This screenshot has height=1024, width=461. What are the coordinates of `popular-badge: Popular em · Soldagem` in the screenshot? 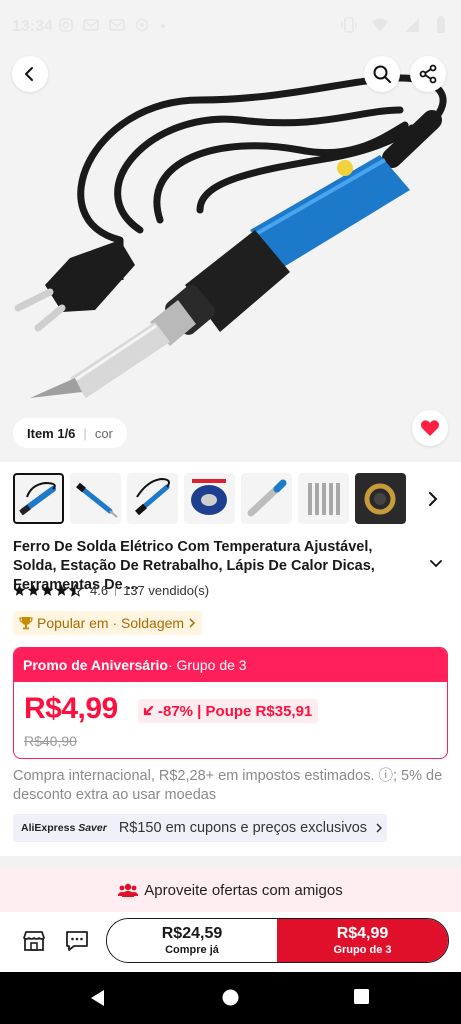 It's located at (108, 623).